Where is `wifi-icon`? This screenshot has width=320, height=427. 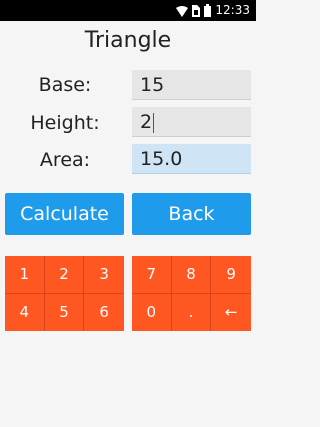
wifi-icon is located at coordinates (182, 11).